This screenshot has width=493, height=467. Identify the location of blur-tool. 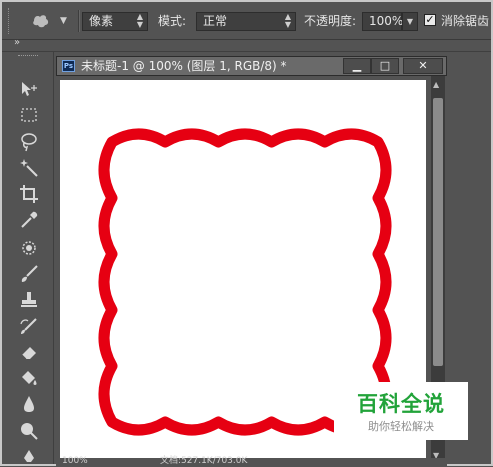
(29, 404).